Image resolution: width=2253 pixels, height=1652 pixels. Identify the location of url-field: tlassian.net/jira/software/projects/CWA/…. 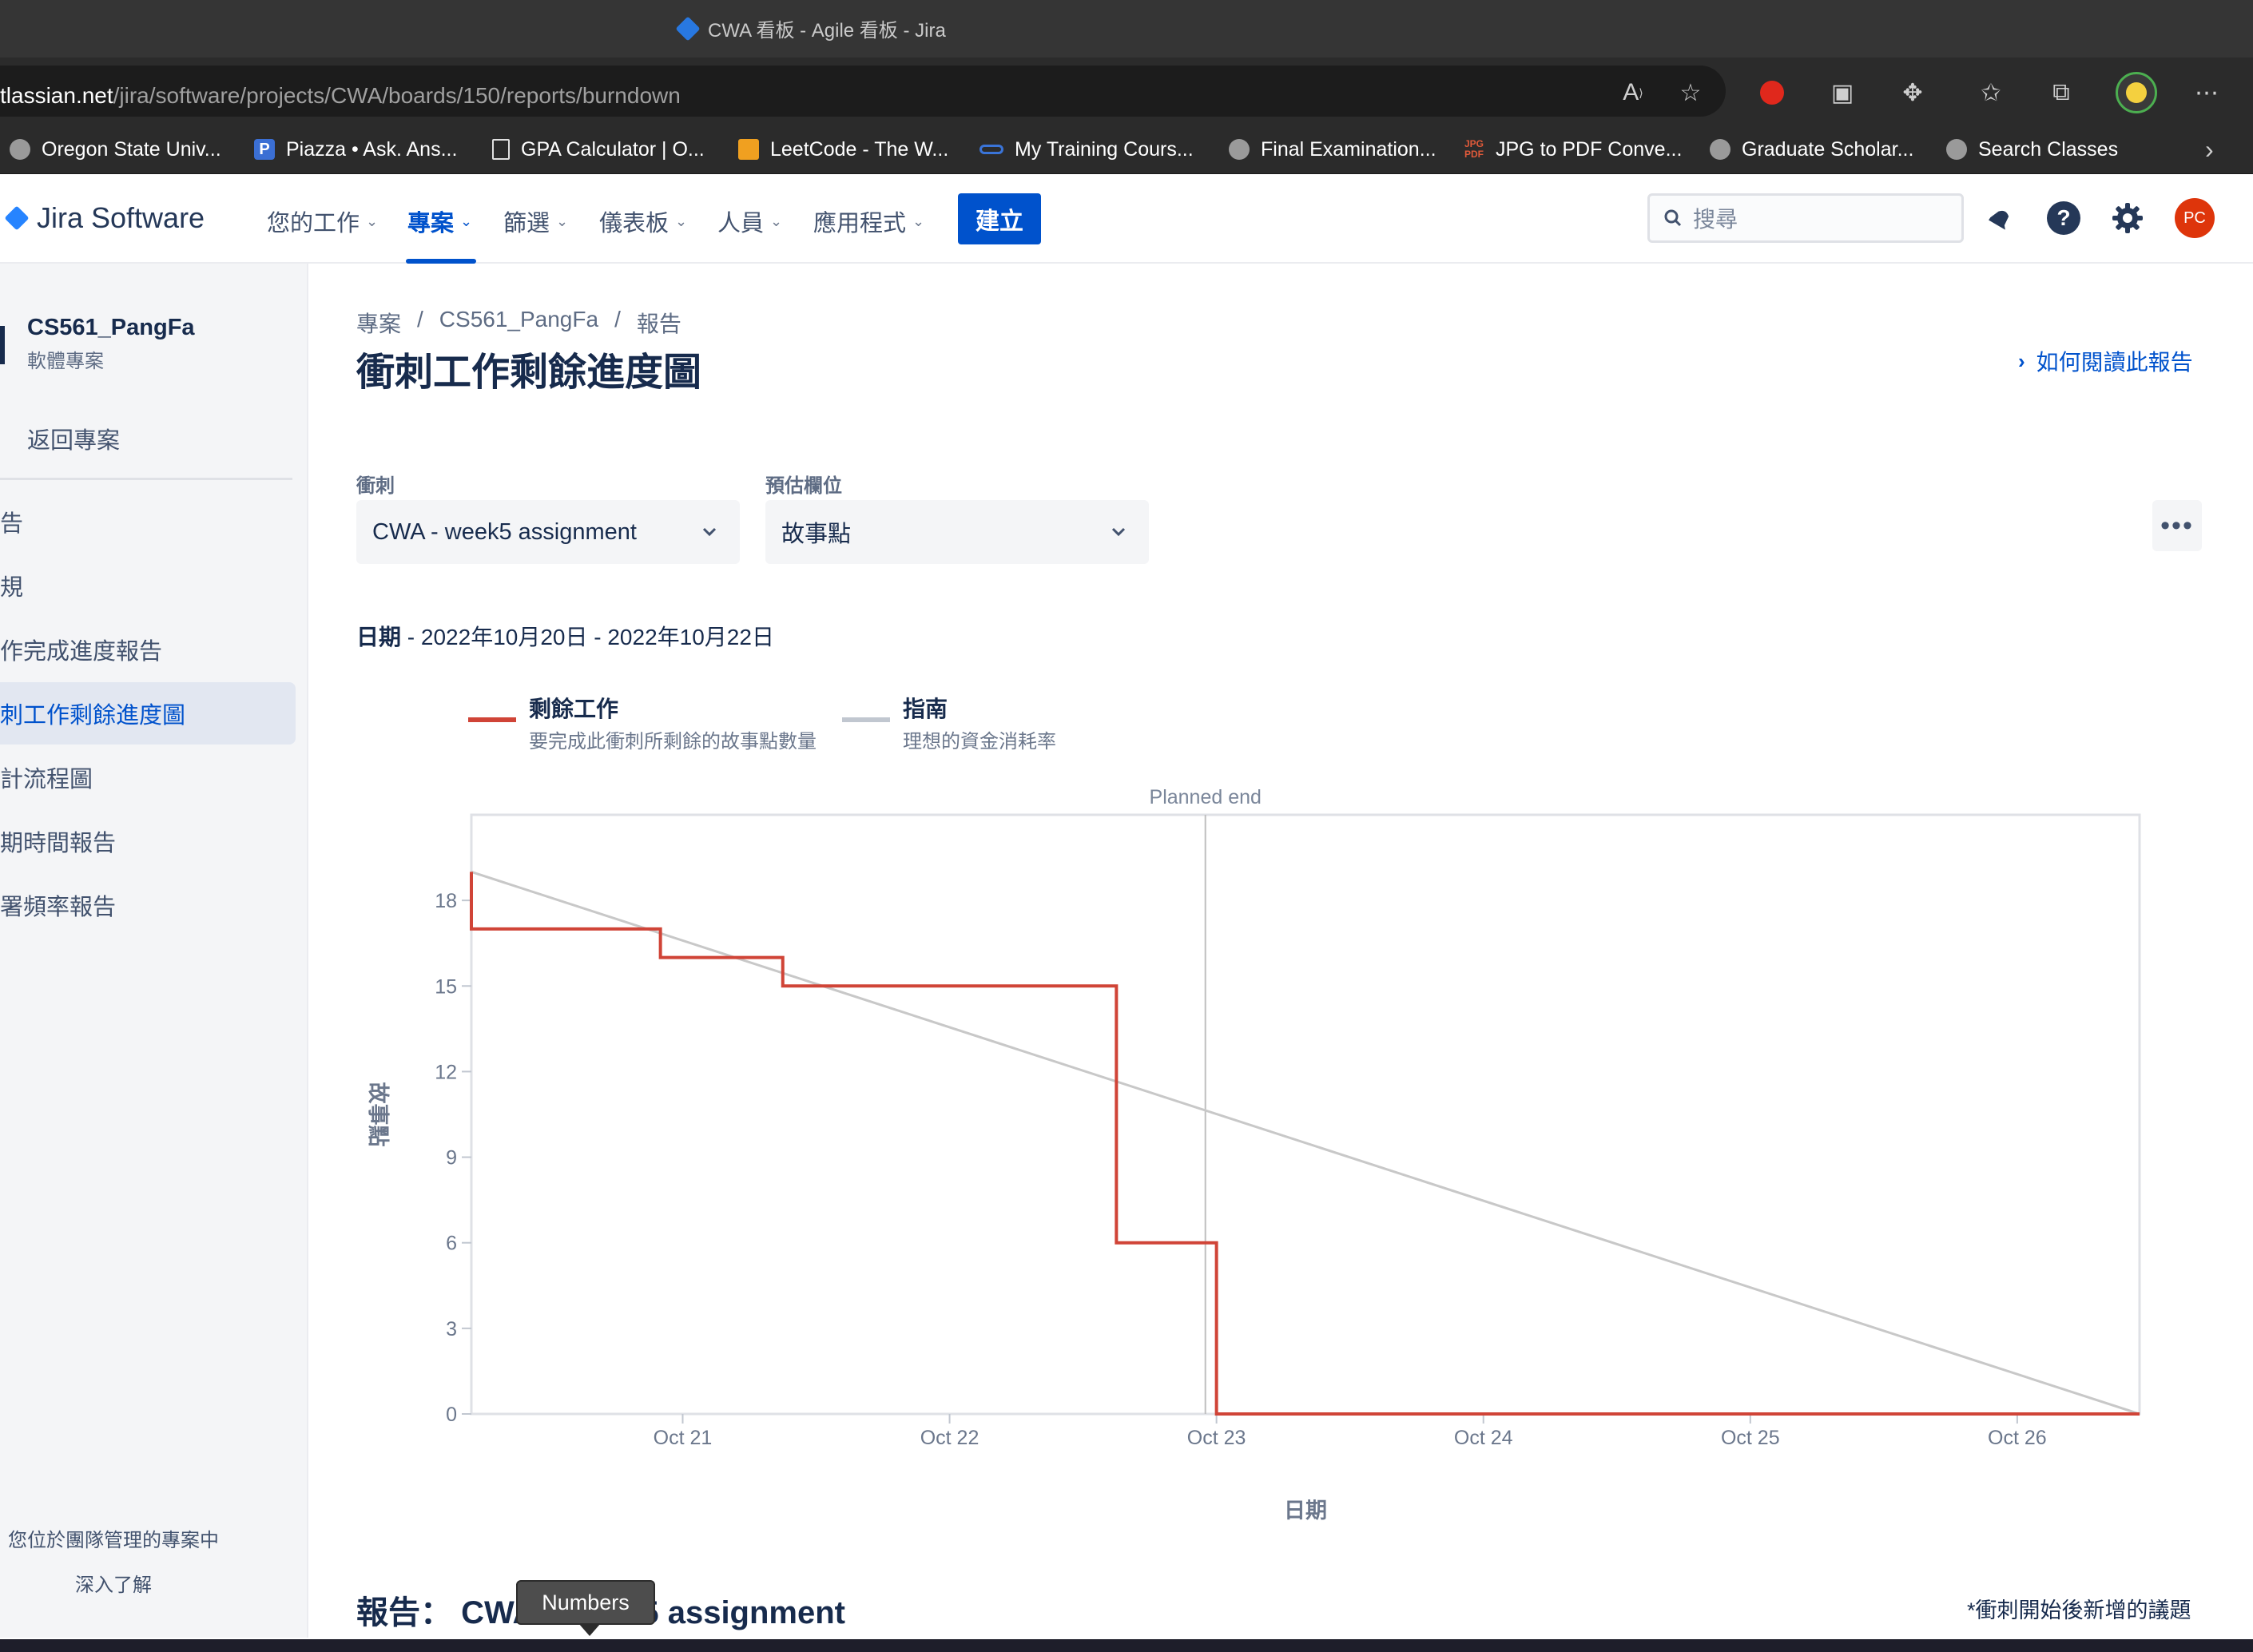
(863, 91).